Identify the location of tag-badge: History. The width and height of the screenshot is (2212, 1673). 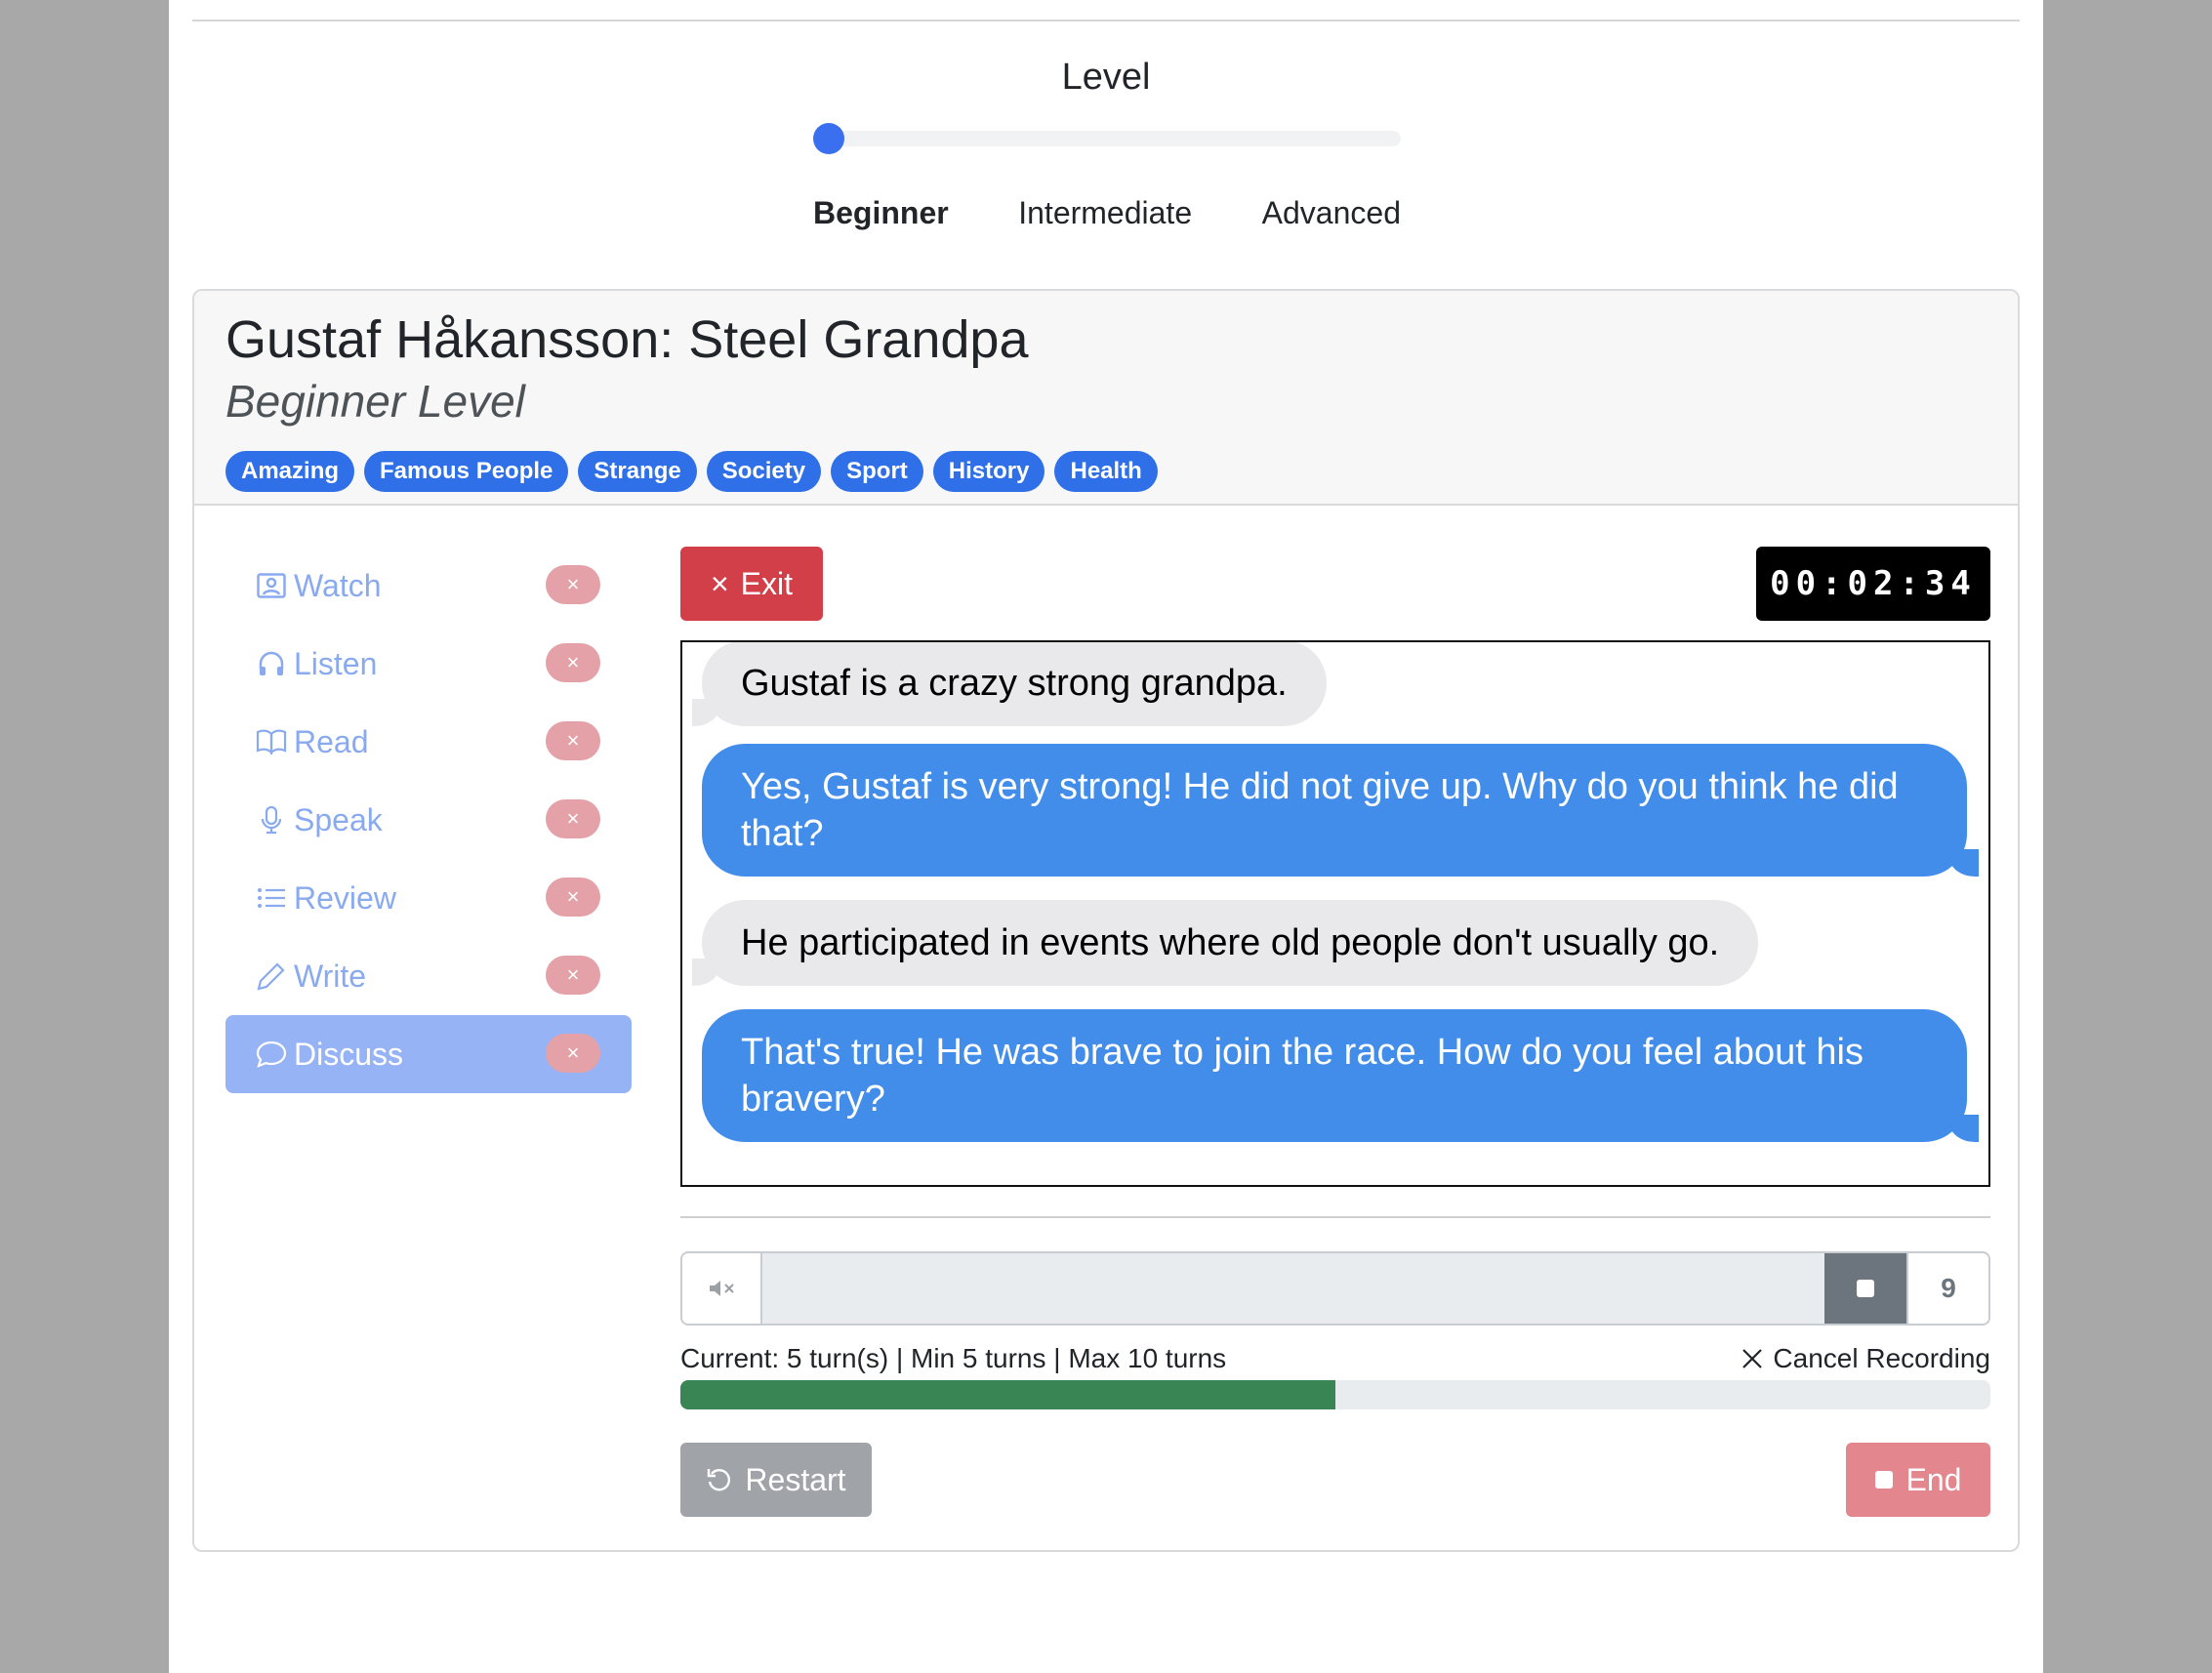
(988, 471).